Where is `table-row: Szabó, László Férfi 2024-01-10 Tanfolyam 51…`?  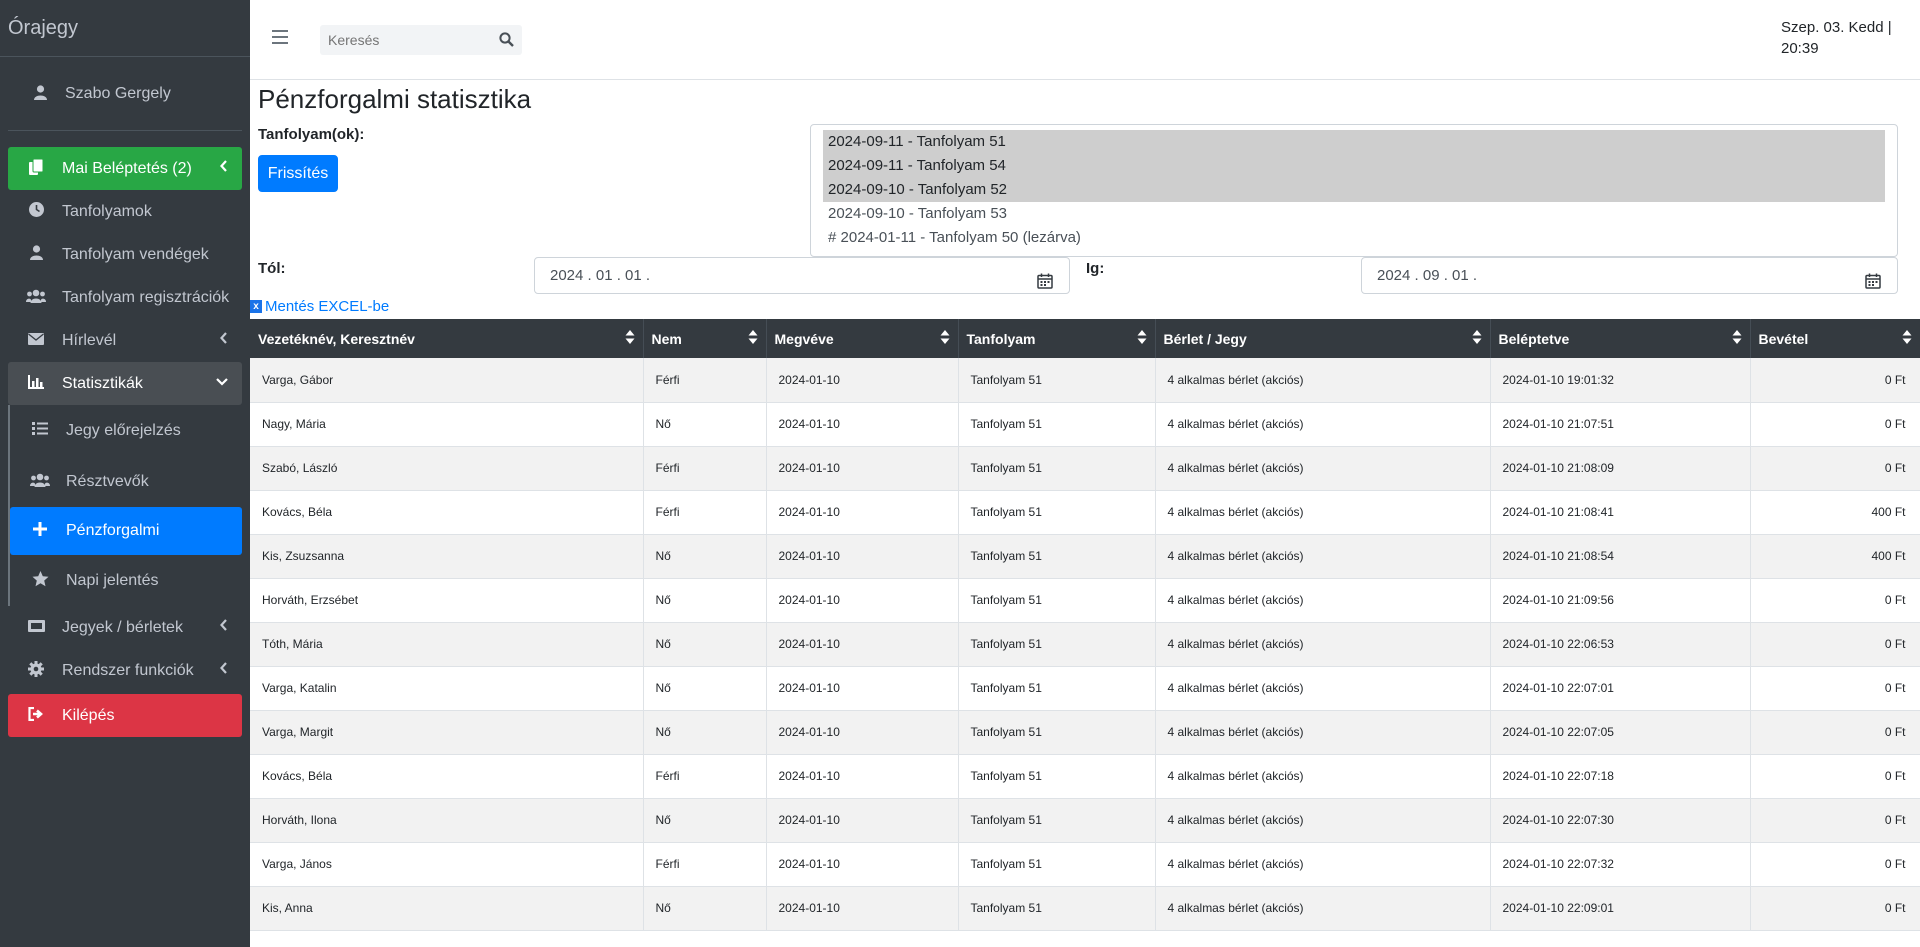
table-row: Szabó, László Férfi 2024-01-10 Tanfolyam 51… is located at coordinates (1085, 468).